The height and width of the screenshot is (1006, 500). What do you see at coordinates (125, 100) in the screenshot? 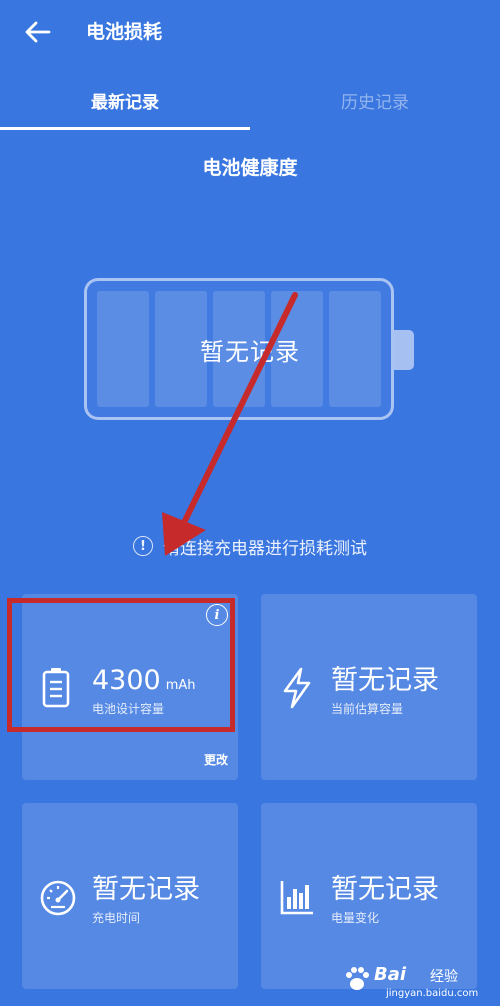
I see `tab-latest-records: 最新记录` at bounding box center [125, 100].